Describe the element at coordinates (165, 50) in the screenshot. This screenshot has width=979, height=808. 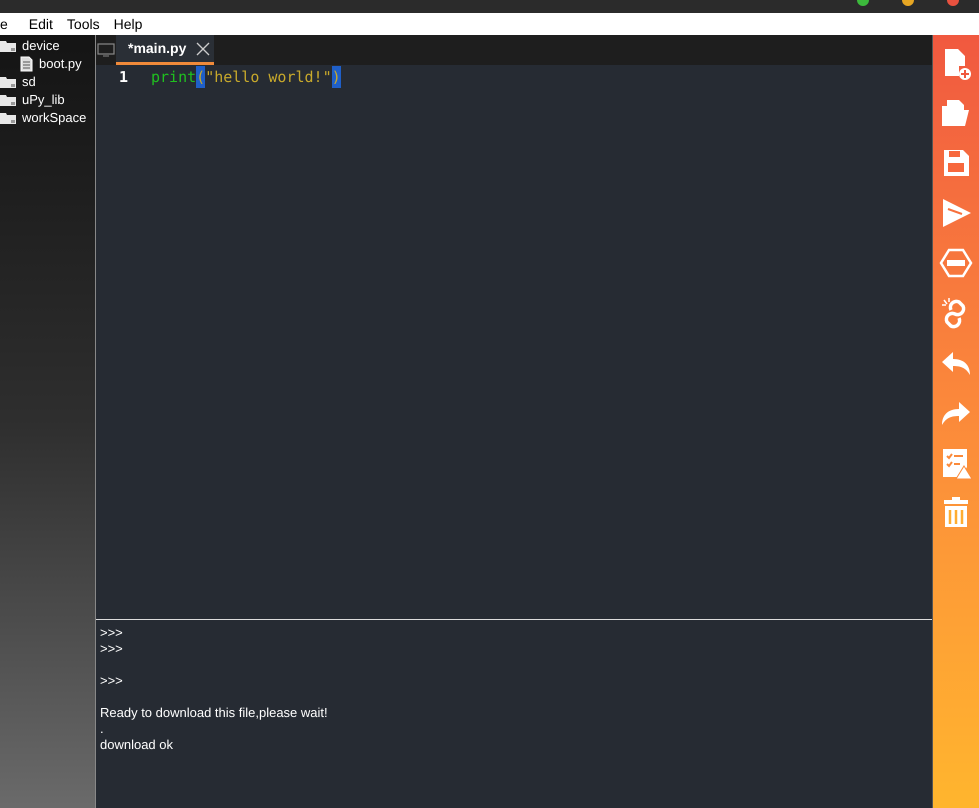
I see `editor-tab: *main.py` at that location.